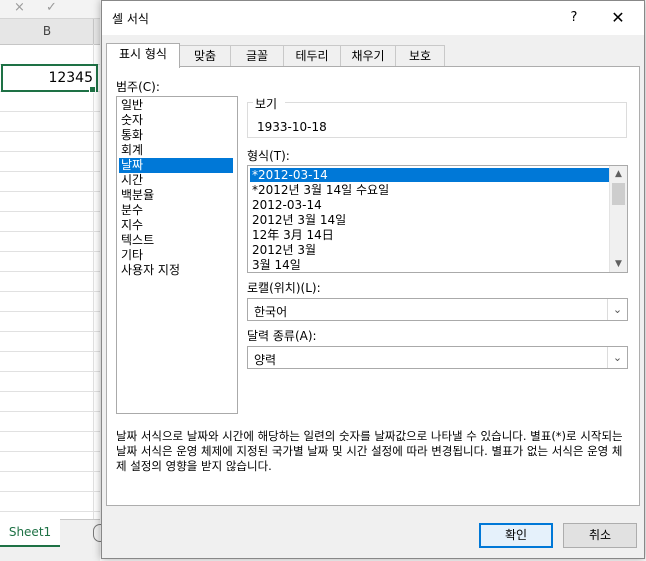  I want to click on sample-label: 보기, so click(266, 104).